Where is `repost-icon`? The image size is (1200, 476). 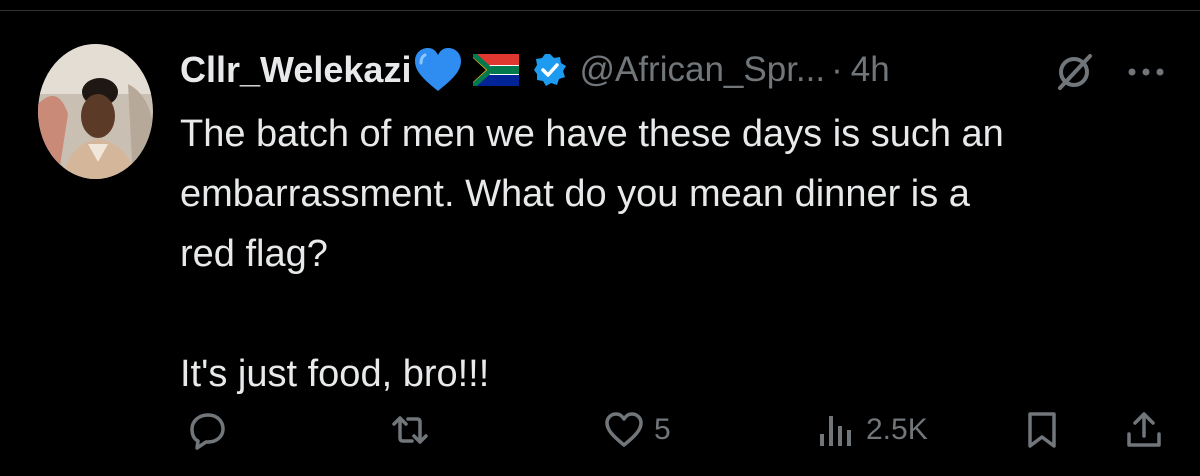
repost-icon is located at coordinates (410, 430).